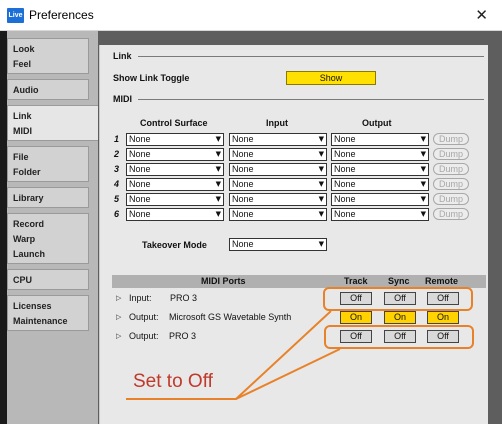 Image resolution: width=502 pixels, height=424 pixels. Describe the element at coordinates (398, 299) in the screenshot. I see `annotation-box-input` at that location.